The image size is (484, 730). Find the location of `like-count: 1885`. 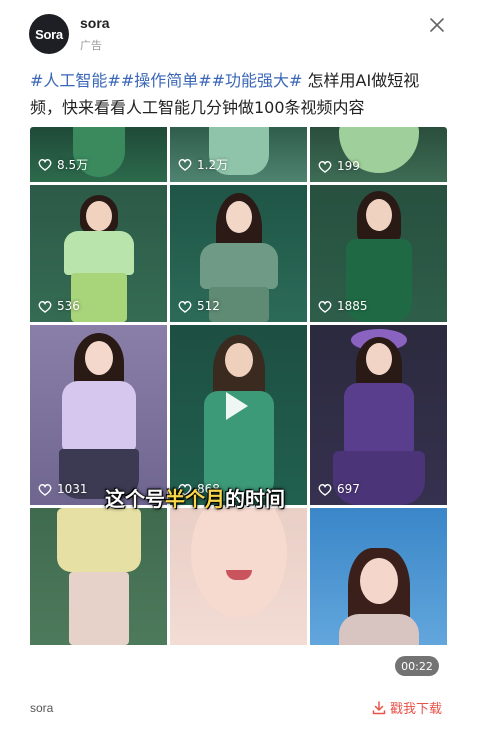

like-count: 1885 is located at coordinates (343, 306).